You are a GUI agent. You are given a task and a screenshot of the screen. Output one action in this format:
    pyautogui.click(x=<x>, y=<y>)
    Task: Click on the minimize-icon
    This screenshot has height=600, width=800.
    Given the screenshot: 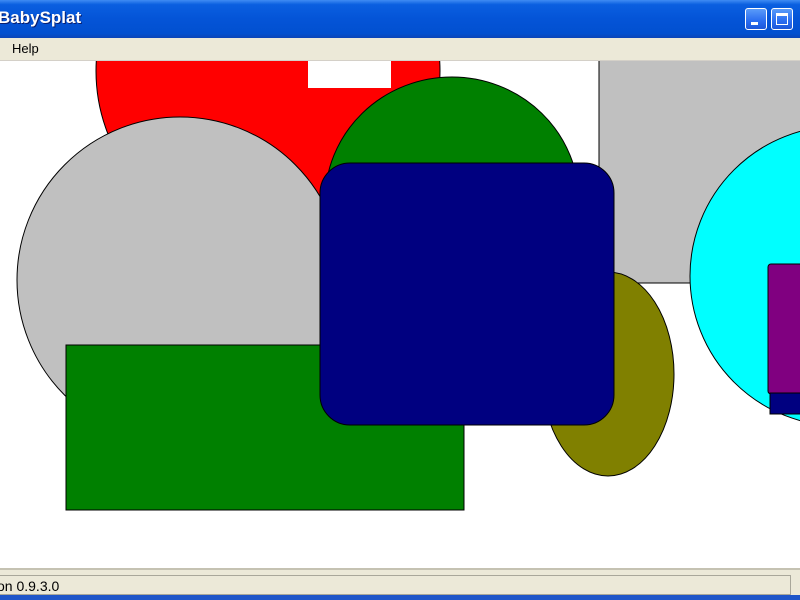 What is the action you would take?
    pyautogui.click(x=754, y=23)
    